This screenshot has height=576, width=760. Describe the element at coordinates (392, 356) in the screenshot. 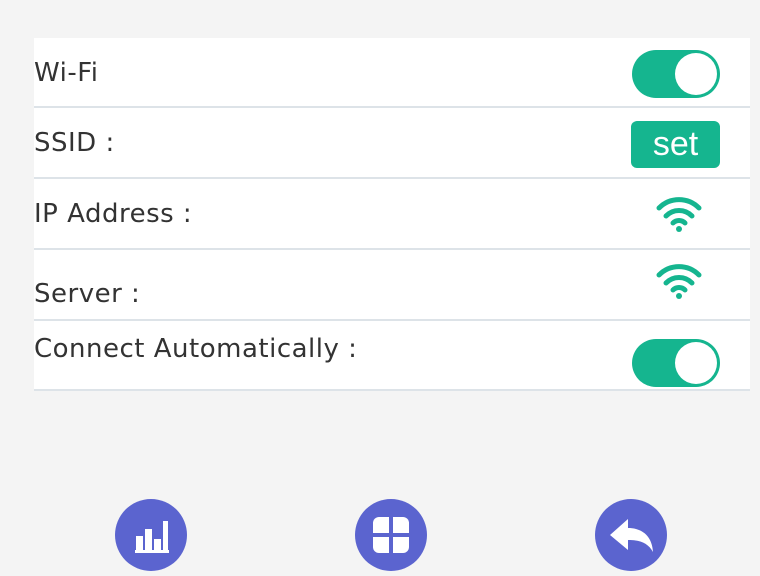

I see `connect-automatically-row: Connect Automatically :` at that location.